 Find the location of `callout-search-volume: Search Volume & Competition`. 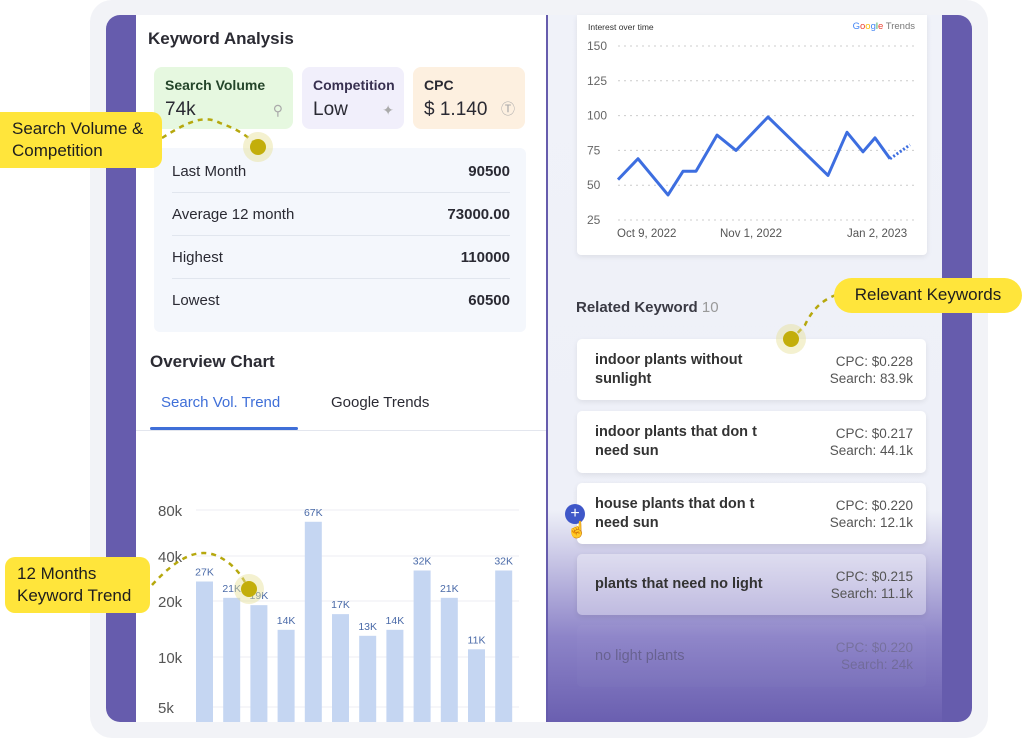

callout-search-volume: Search Volume & Competition is located at coordinates (81, 140).